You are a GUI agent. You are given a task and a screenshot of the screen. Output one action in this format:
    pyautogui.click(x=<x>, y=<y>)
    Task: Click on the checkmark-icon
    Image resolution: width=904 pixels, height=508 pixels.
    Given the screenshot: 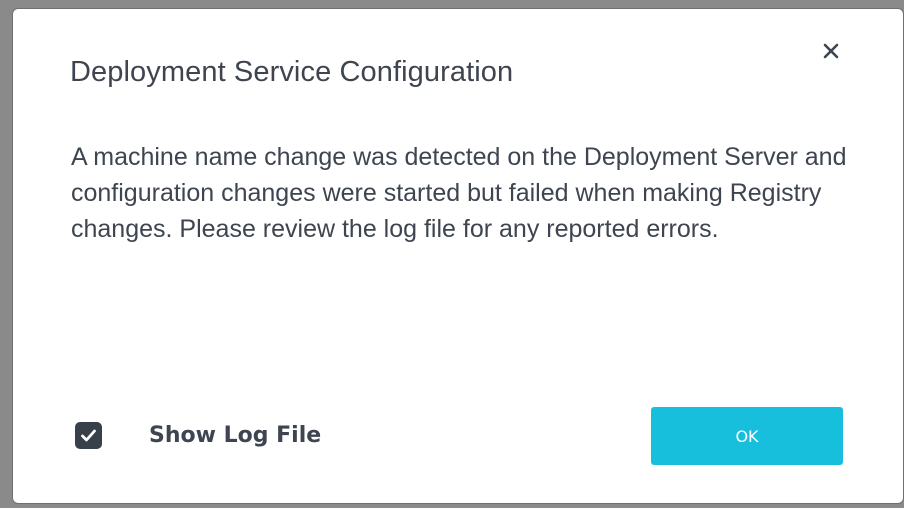 What is the action you would take?
    pyautogui.click(x=88, y=435)
    